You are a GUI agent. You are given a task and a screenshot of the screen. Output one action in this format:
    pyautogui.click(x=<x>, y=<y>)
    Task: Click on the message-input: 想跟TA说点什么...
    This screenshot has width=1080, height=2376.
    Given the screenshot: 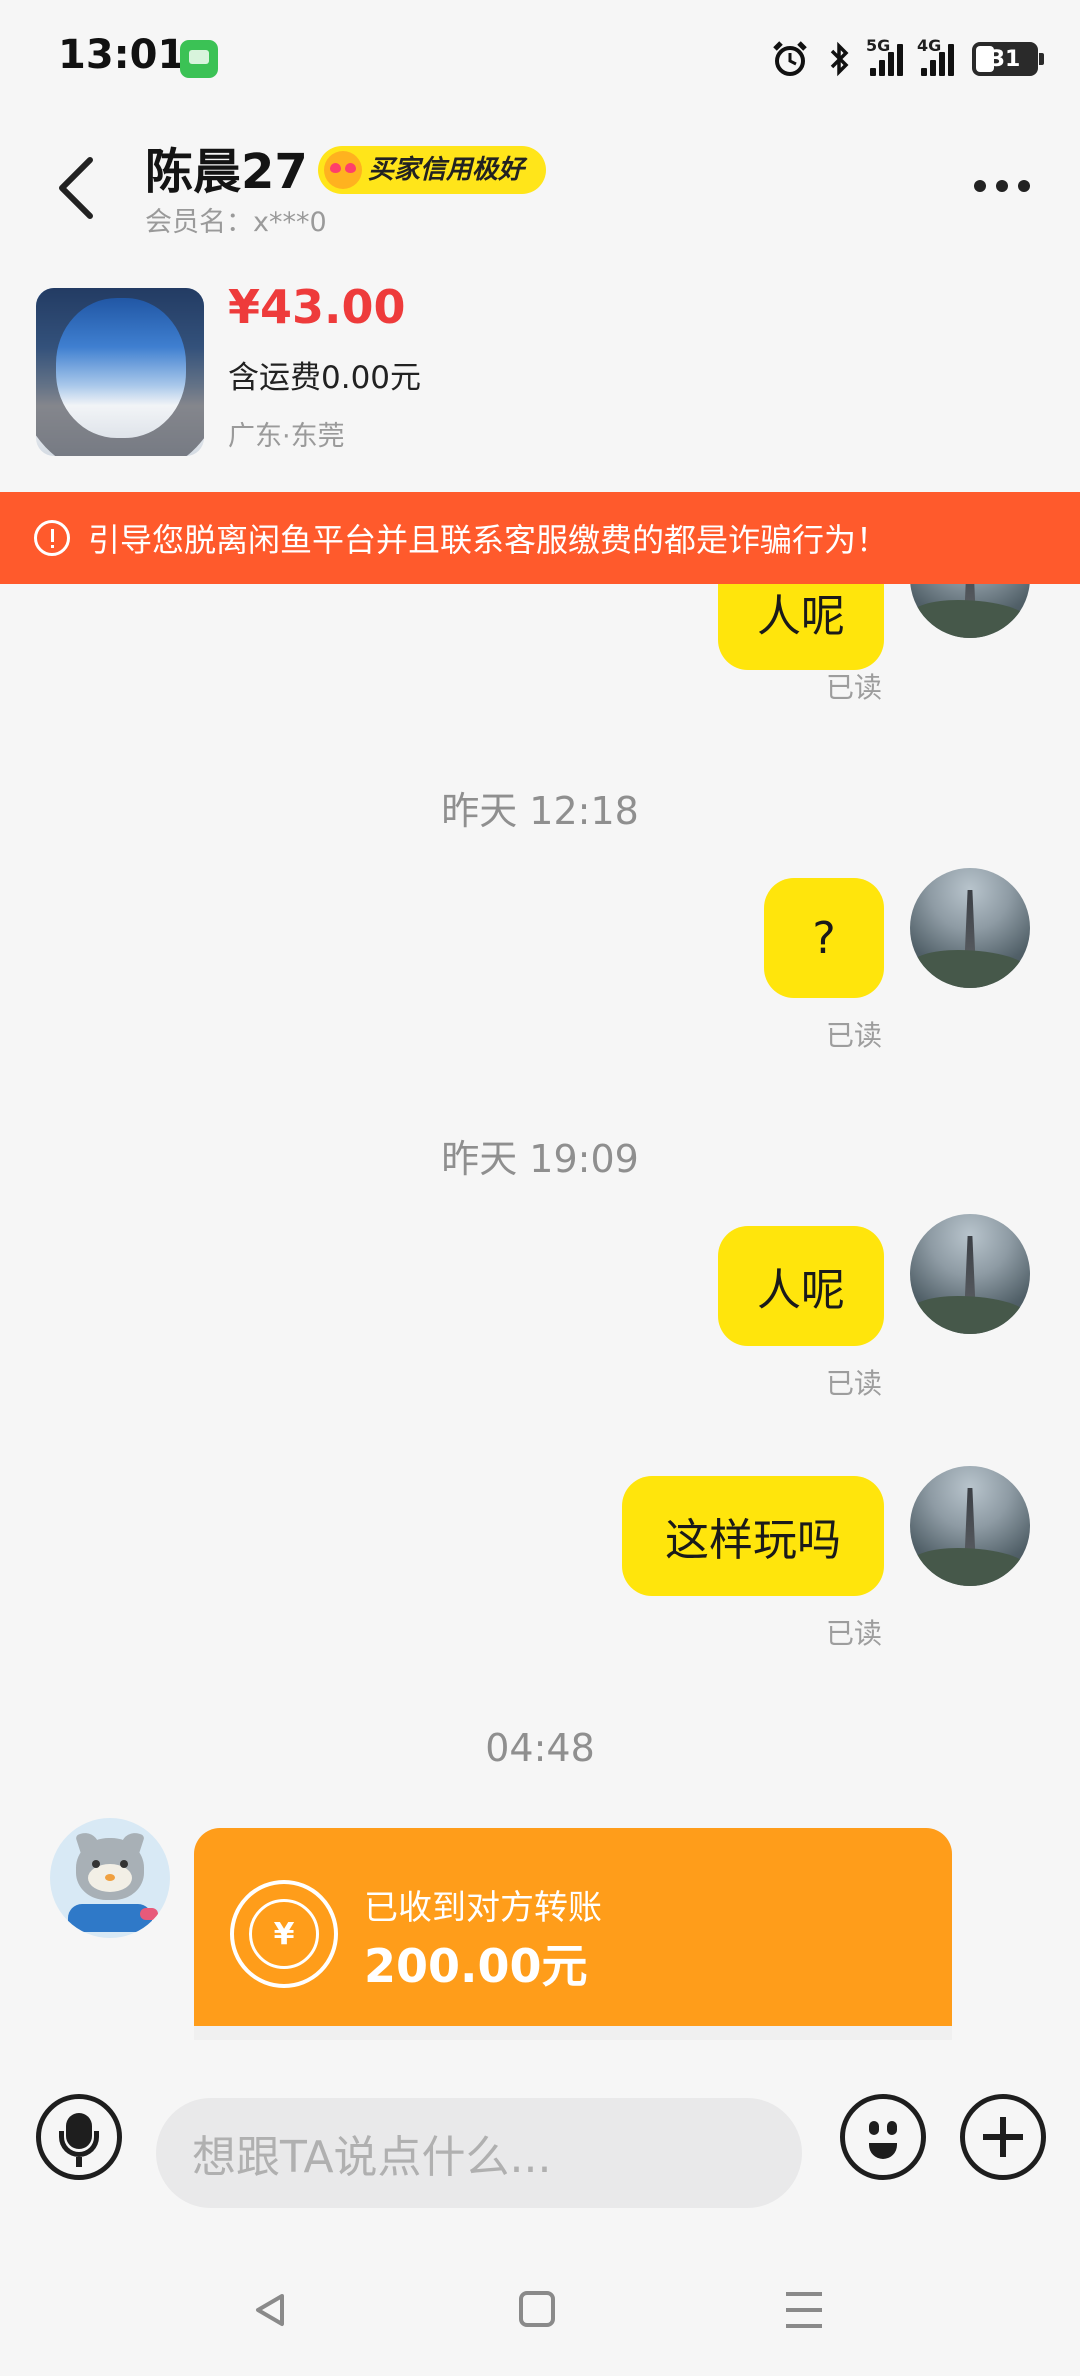 What is the action you would take?
    pyautogui.click(x=479, y=2153)
    